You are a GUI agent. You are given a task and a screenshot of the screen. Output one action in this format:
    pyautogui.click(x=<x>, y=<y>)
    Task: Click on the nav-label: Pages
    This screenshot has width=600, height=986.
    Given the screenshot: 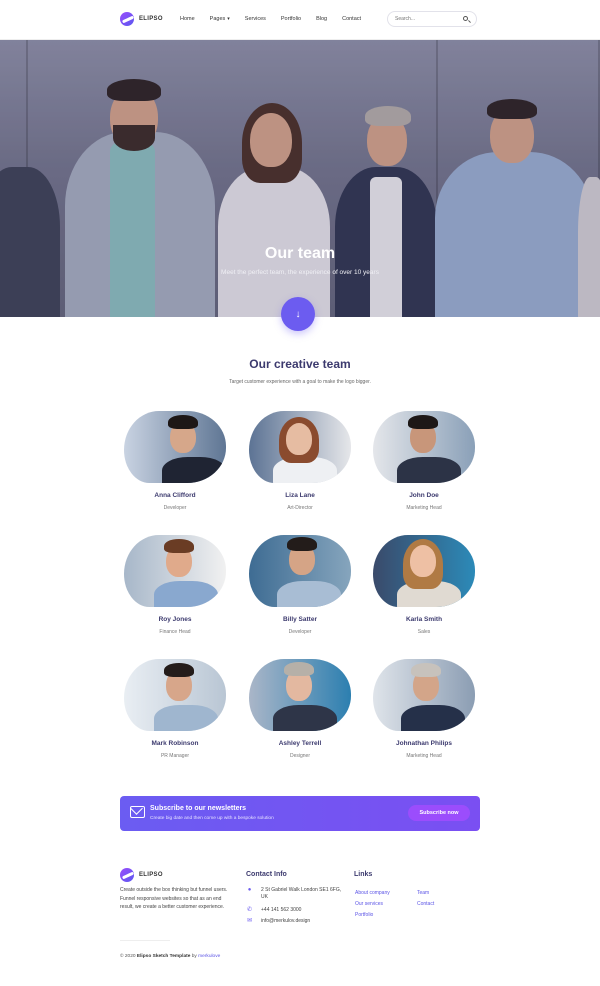 What is the action you would take?
    pyautogui.click(x=217, y=19)
    